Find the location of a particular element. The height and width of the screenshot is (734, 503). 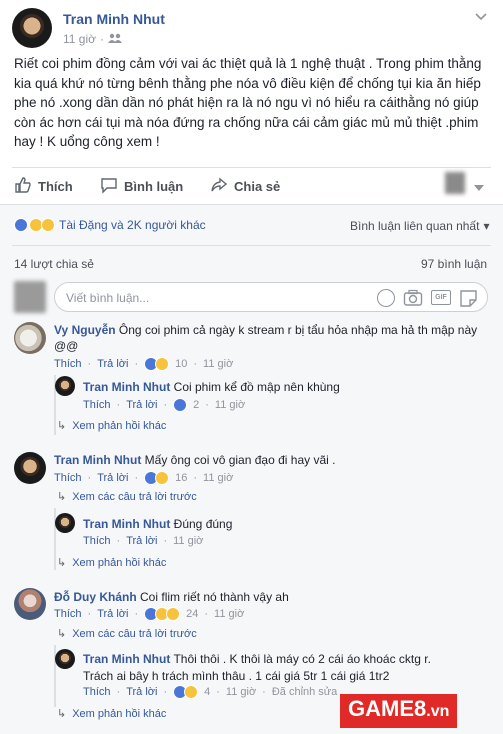

reply-edited: Đã chỉnh sửa is located at coordinates (304, 692).